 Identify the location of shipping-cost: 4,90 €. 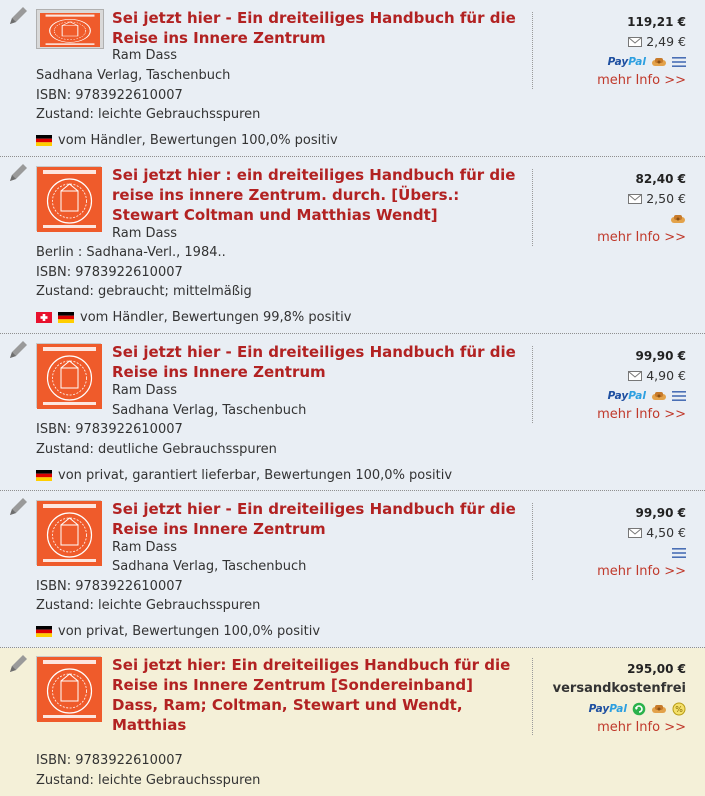
(657, 375).